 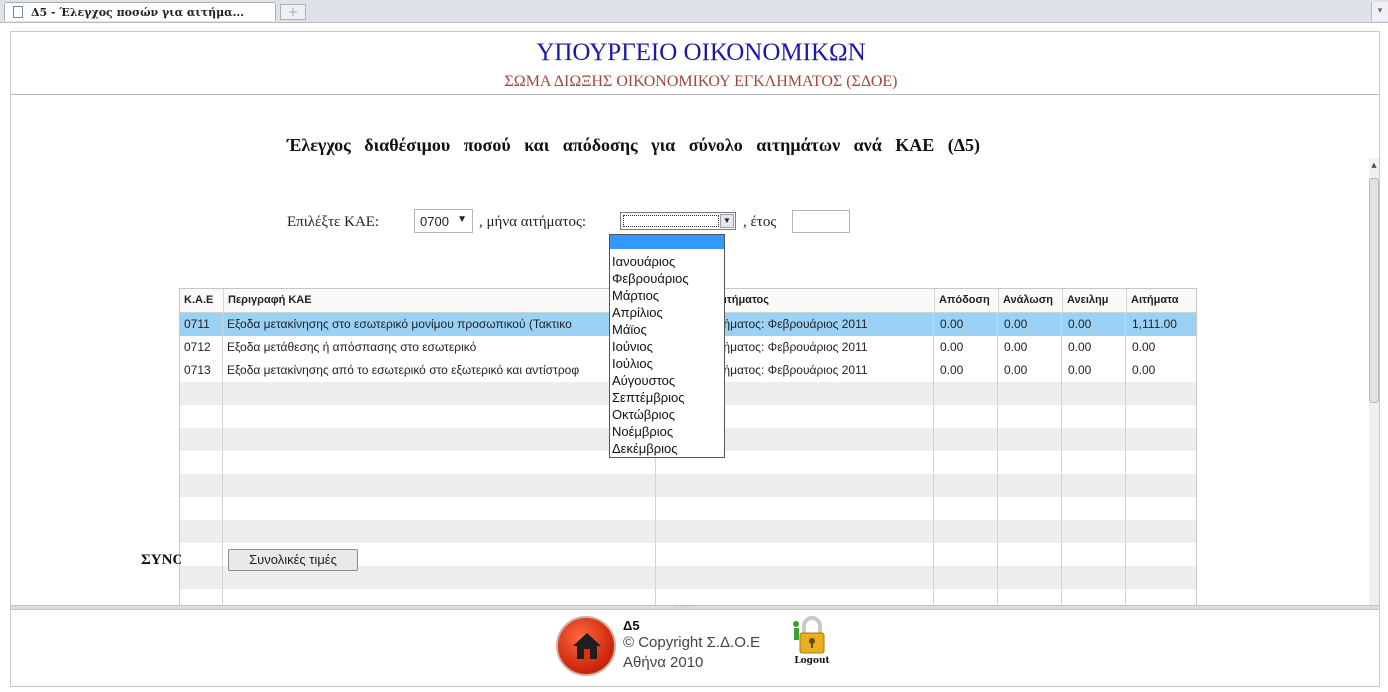 I want to click on totals-label: ΣΥΝΟΛΑ, so click(x=161, y=560).